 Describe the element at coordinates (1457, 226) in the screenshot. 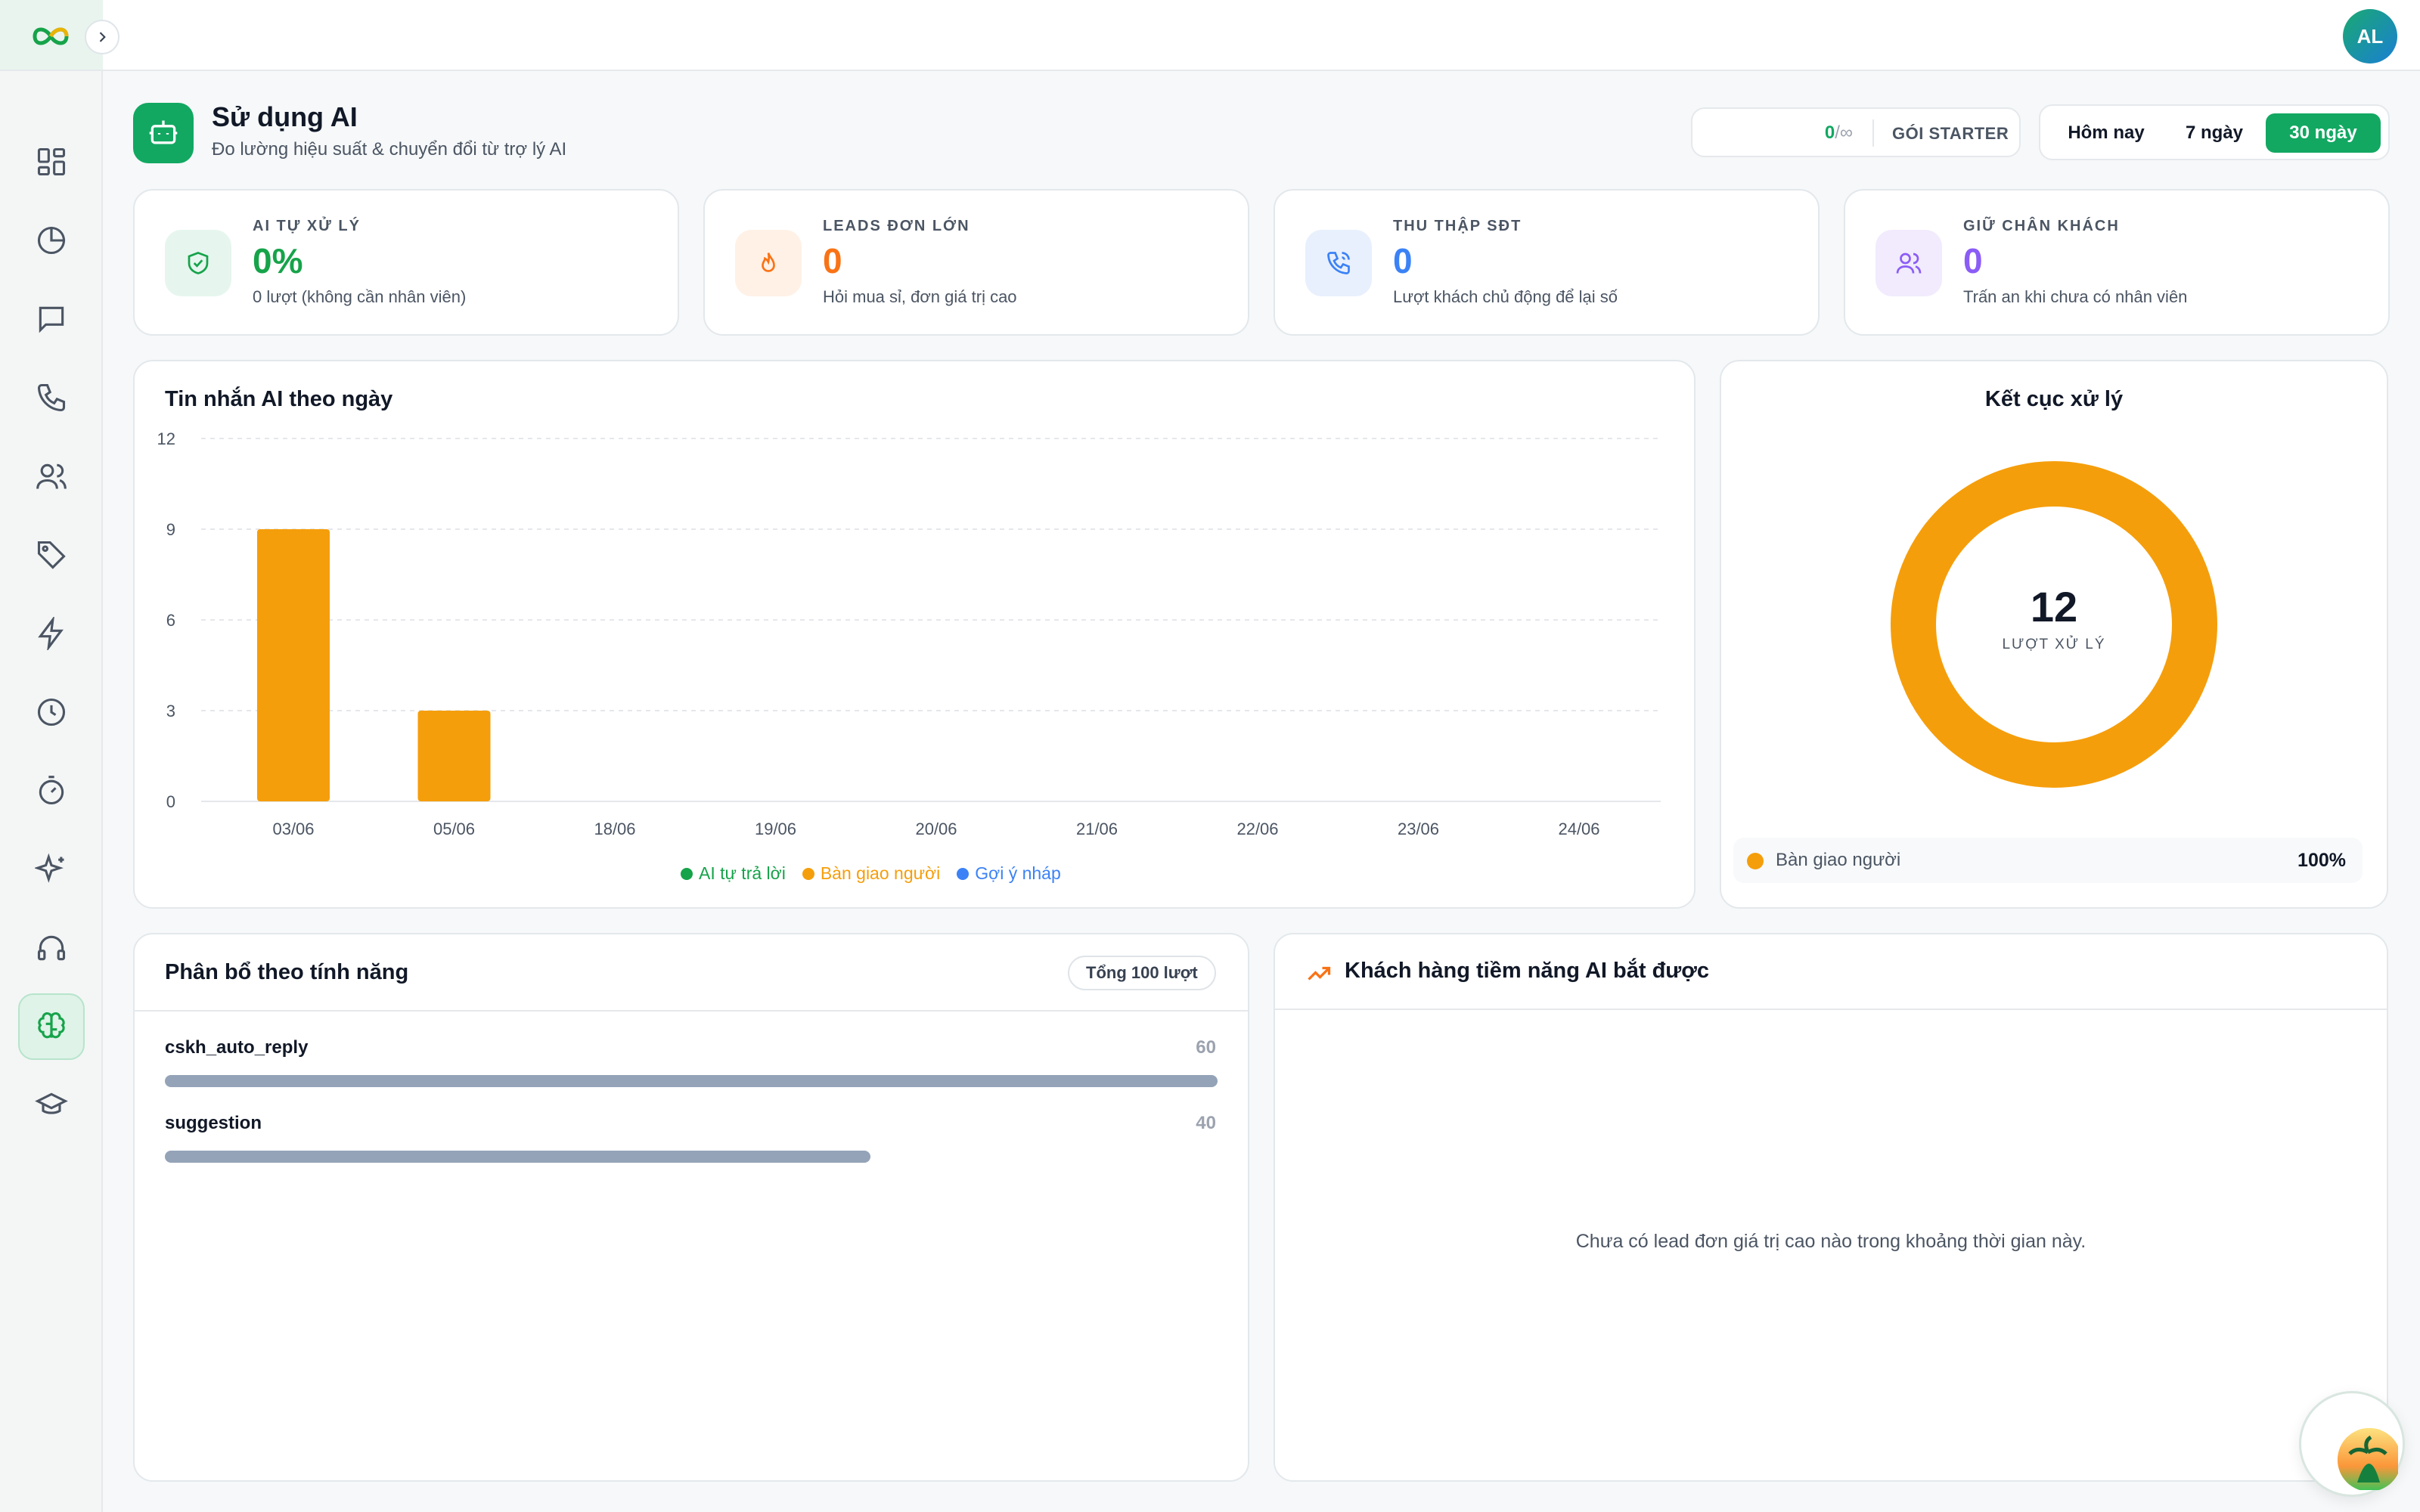

I see `stat-label: THU THẬP SĐT` at that location.